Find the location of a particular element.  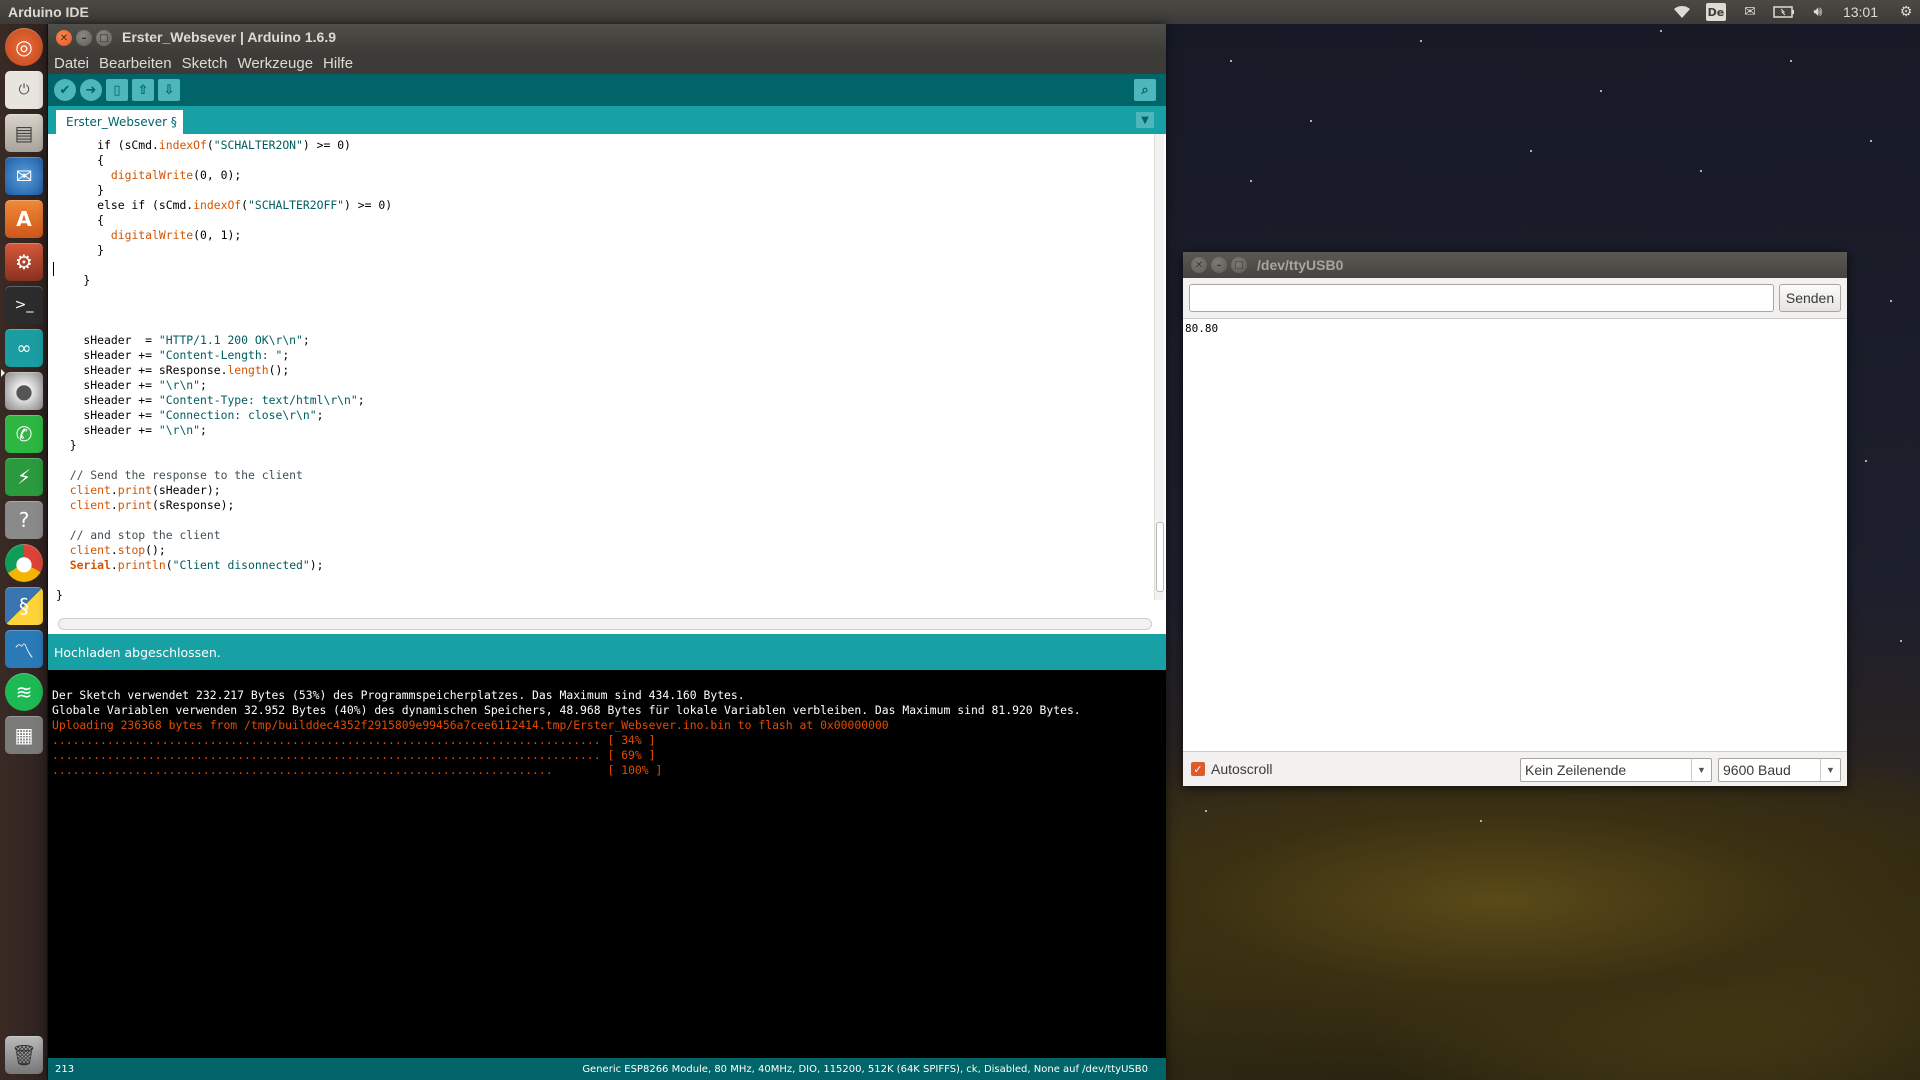

progress-percent: [ 69% ] is located at coordinates (631, 755).